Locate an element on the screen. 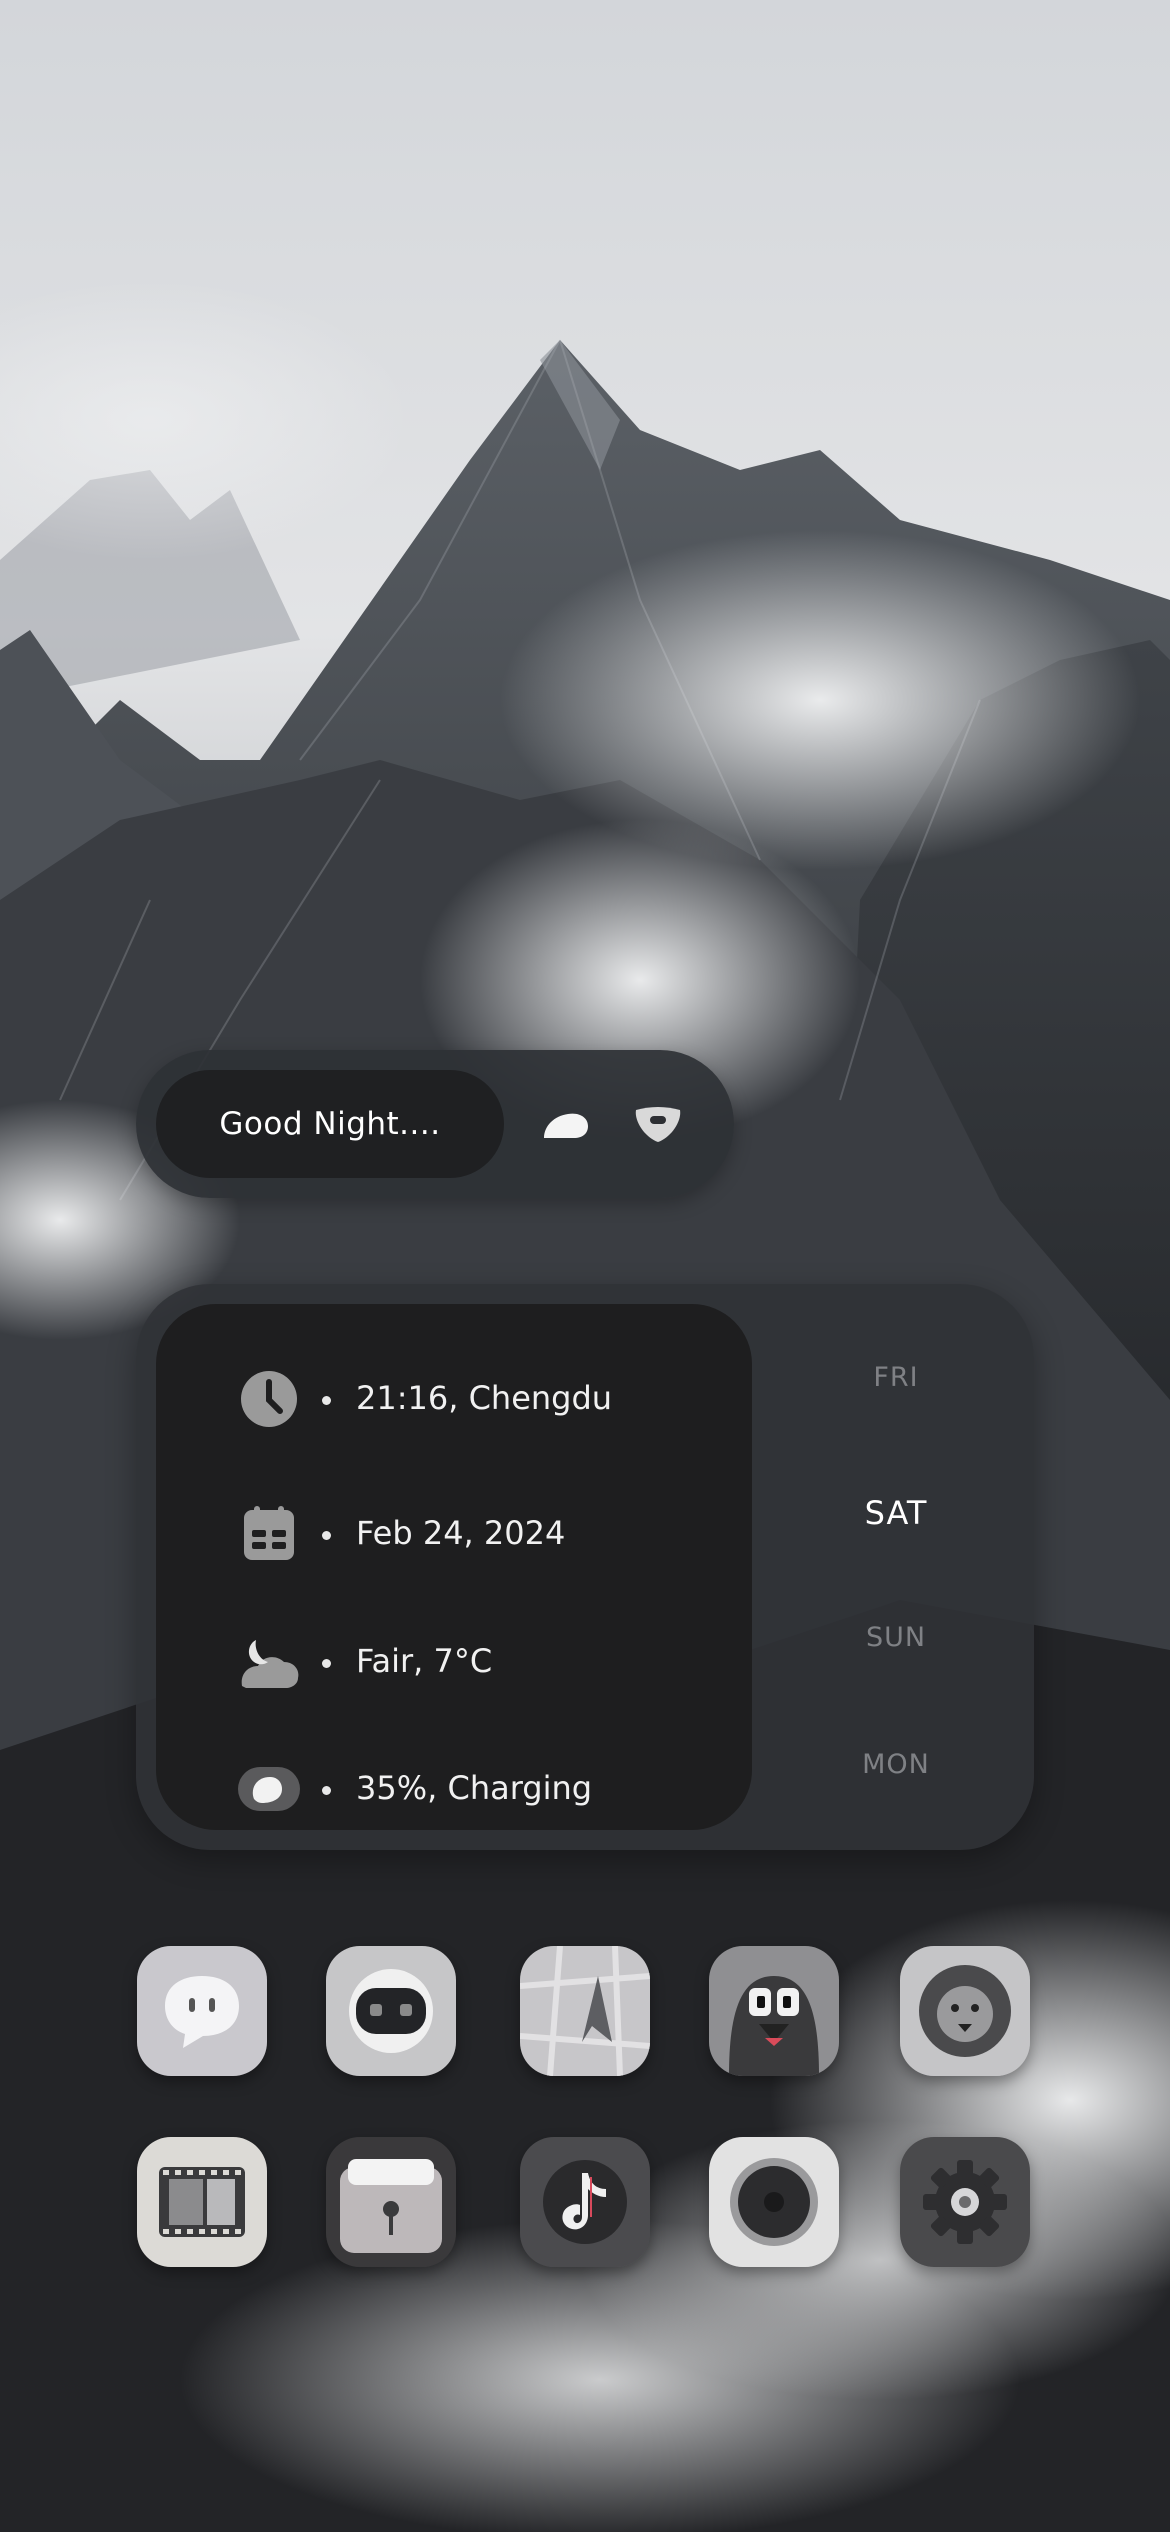  weather-row: Fair, 7°C is located at coordinates (454, 1661).